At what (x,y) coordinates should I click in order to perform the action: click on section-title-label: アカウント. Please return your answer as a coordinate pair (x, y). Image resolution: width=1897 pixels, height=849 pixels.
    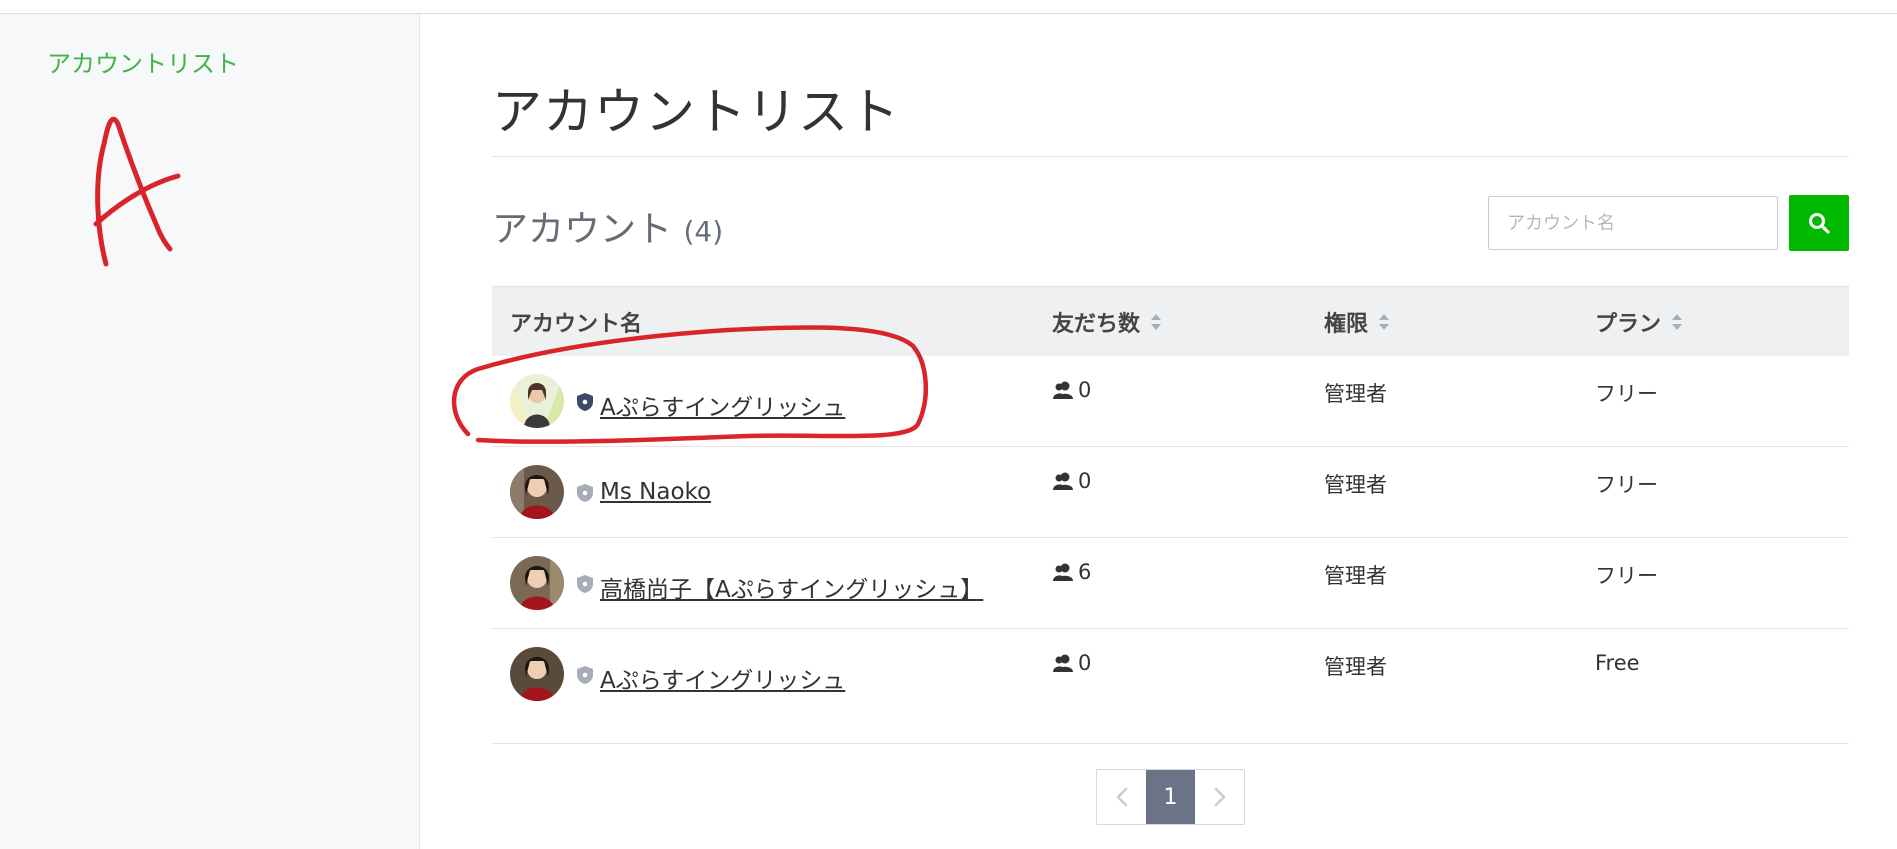
    Looking at the image, I should click on (582, 229).